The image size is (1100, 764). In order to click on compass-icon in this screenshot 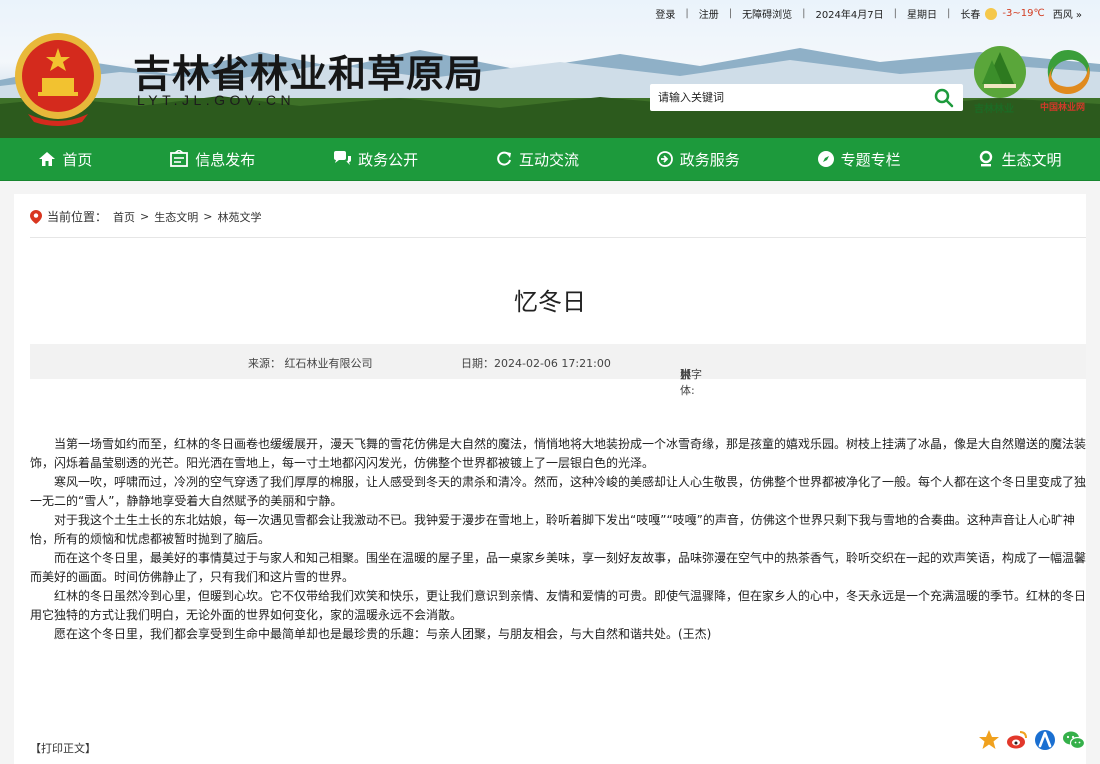, I will do `click(825, 159)`.